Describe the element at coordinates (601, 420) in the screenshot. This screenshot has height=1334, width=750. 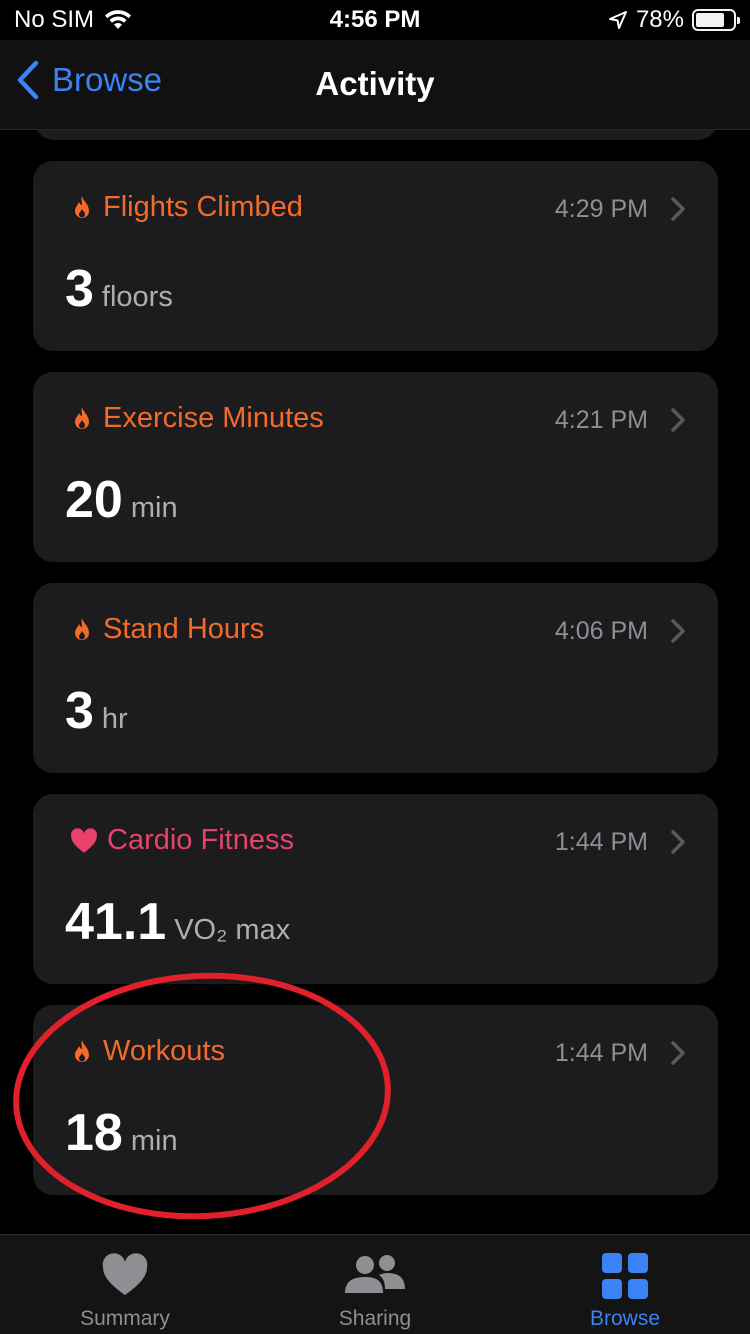
I see `card-timestamp: 4:21 PM` at that location.